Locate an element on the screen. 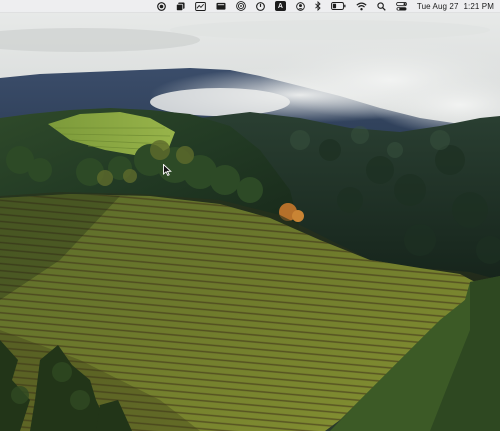  spotlight-search-icon is located at coordinates (381, 6).